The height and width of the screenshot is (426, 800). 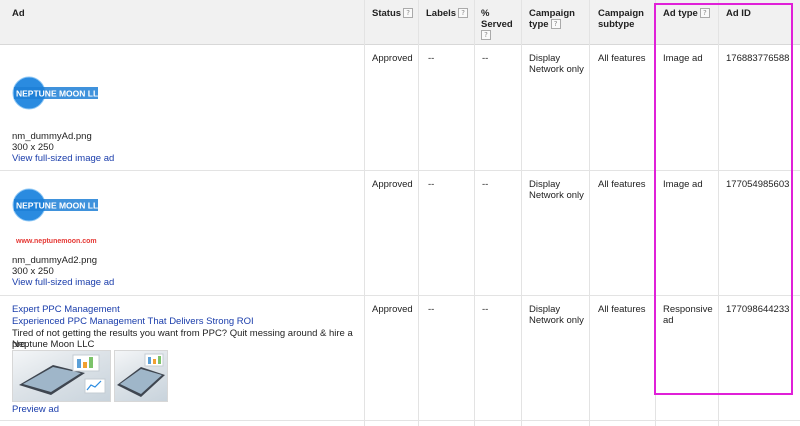 What do you see at coordinates (55, 260) in the screenshot?
I see `ad-filename: nm_dummyAd2.png` at bounding box center [55, 260].